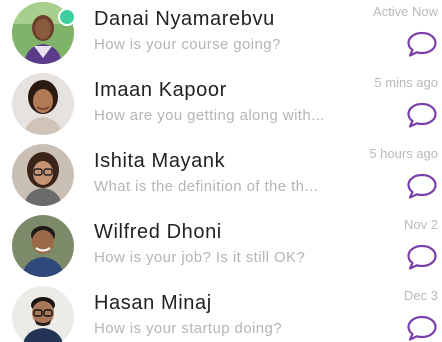 This screenshot has height=342, width=442. Describe the element at coordinates (403, 153) in the screenshot. I see `timestamp: 5 hours ago` at that location.